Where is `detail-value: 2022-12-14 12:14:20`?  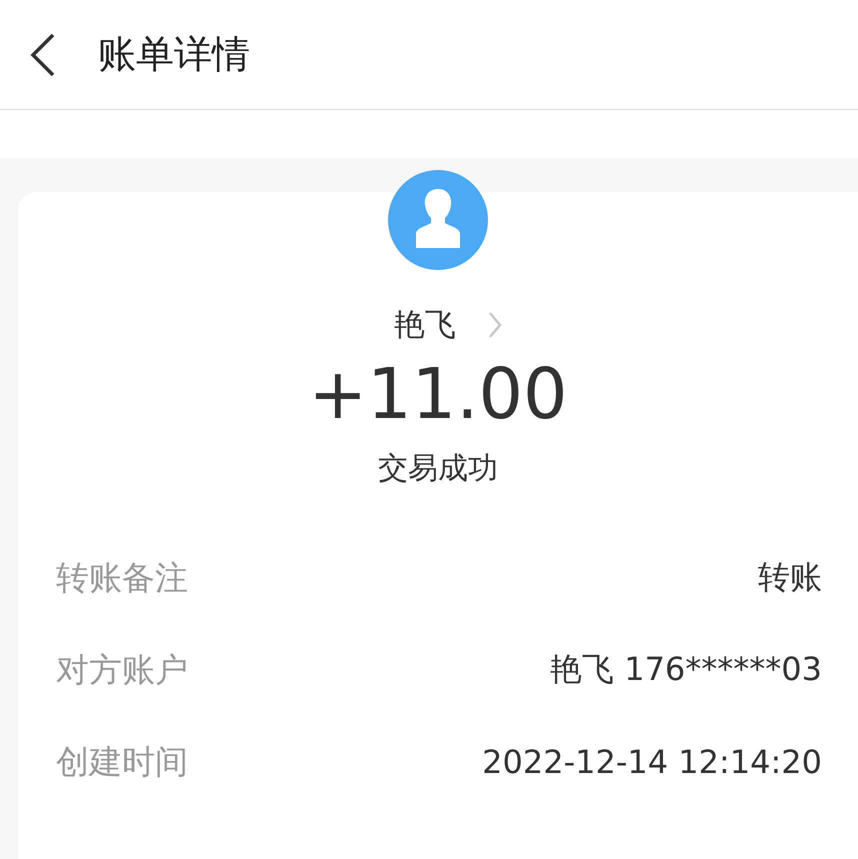 detail-value: 2022-12-14 12:14:20 is located at coordinates (652, 762).